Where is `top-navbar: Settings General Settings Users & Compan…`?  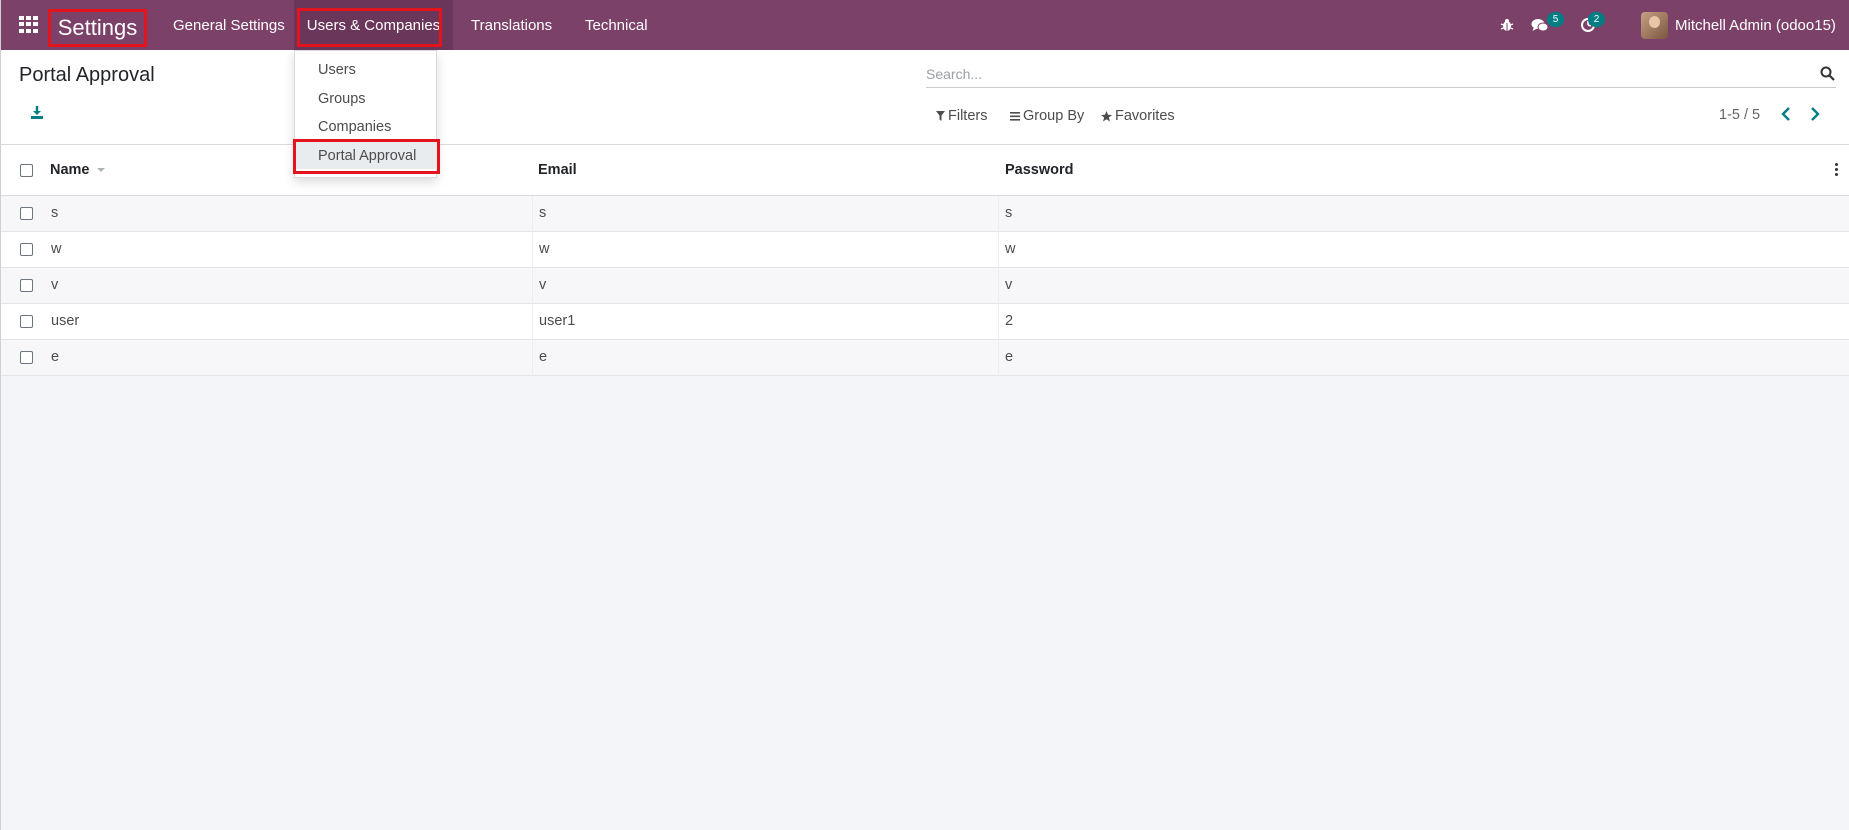
top-navbar: Settings General Settings Users & Compan… is located at coordinates (925, 25).